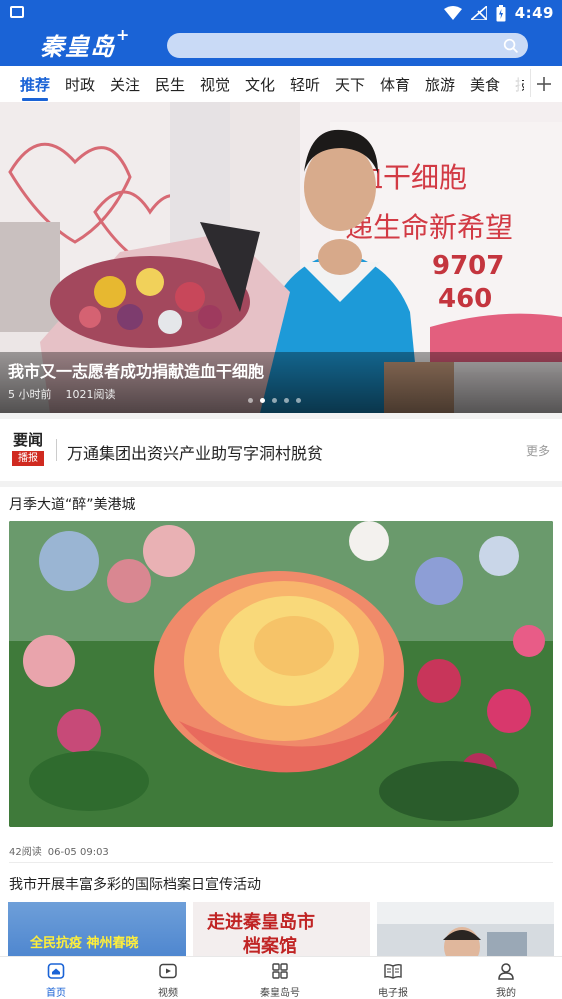 The image size is (562, 999). Describe the element at coordinates (30, 394) in the screenshot. I see `hero-time: 5 小时前` at that location.